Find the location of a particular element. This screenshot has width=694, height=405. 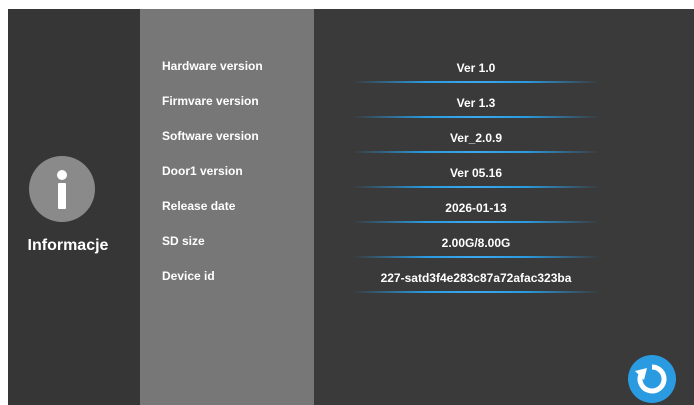

value-release-date: 2026-01-13 is located at coordinates (476, 208).